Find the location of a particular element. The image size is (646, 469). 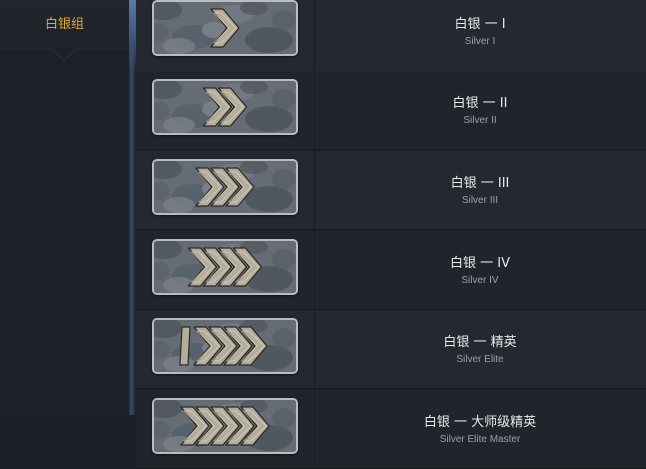

rank-text-cell: 白银 一 IV Silver IV is located at coordinates (480, 270).